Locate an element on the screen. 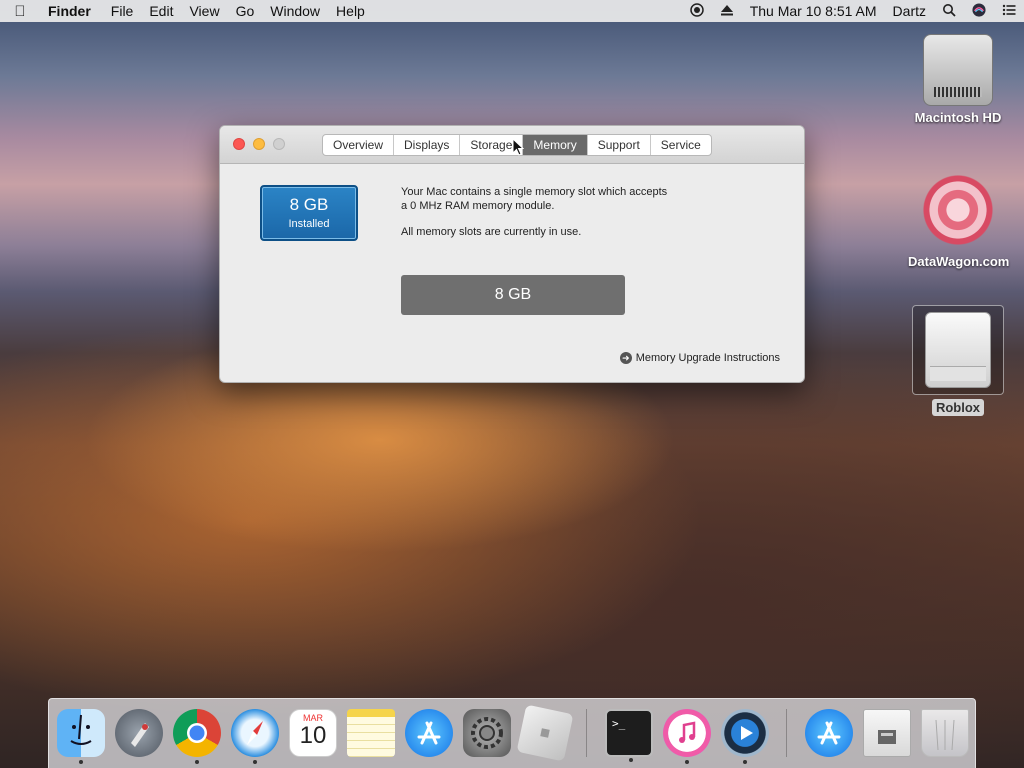 The image size is (1024, 768). dock: MAR 10 >_ is located at coordinates (512, 733).